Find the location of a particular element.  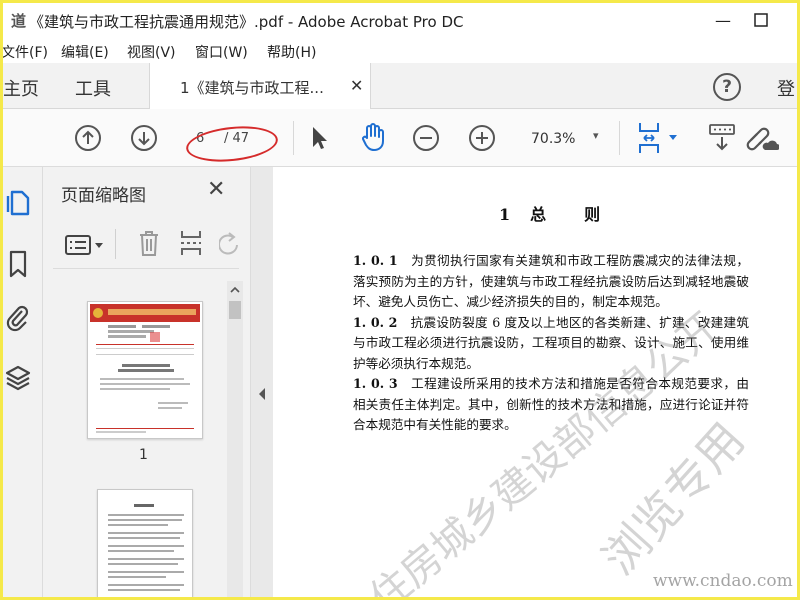

panel-title: 页面缩略图 is located at coordinates (103, 196).